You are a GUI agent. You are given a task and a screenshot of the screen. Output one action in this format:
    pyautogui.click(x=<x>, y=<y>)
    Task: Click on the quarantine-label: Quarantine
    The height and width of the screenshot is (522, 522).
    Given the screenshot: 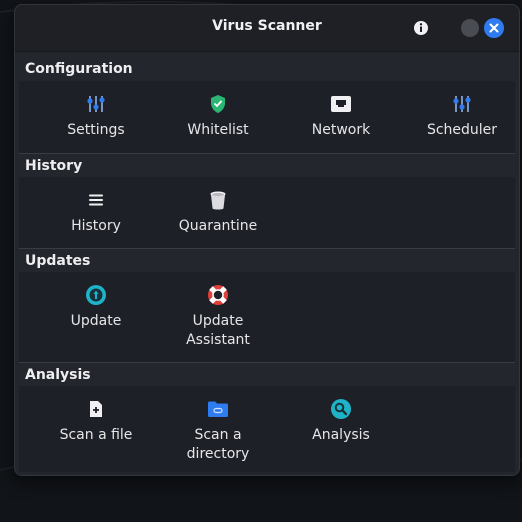 What is the action you would take?
    pyautogui.click(x=218, y=226)
    